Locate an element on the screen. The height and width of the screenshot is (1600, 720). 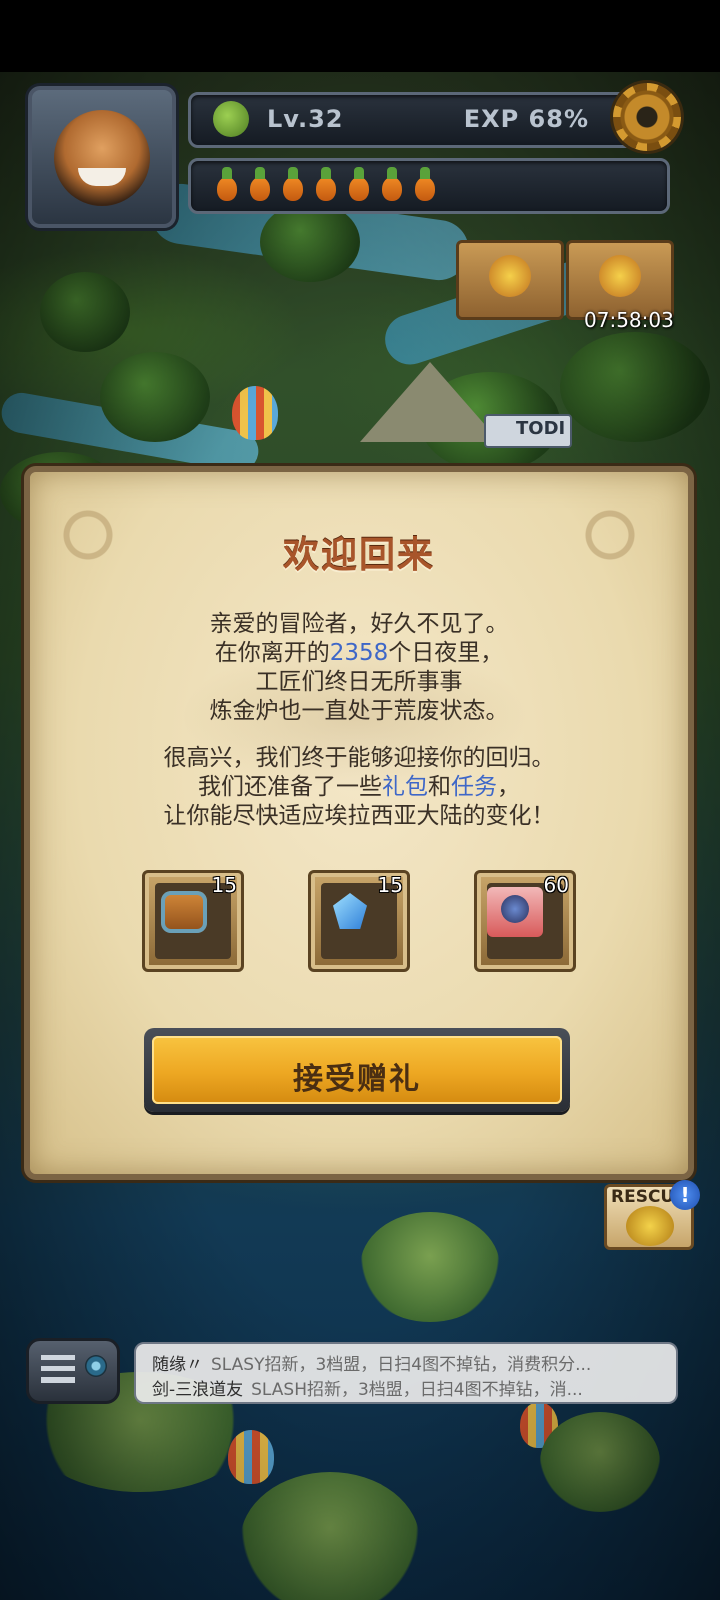
todo-label: TODI is located at coordinates (541, 428).